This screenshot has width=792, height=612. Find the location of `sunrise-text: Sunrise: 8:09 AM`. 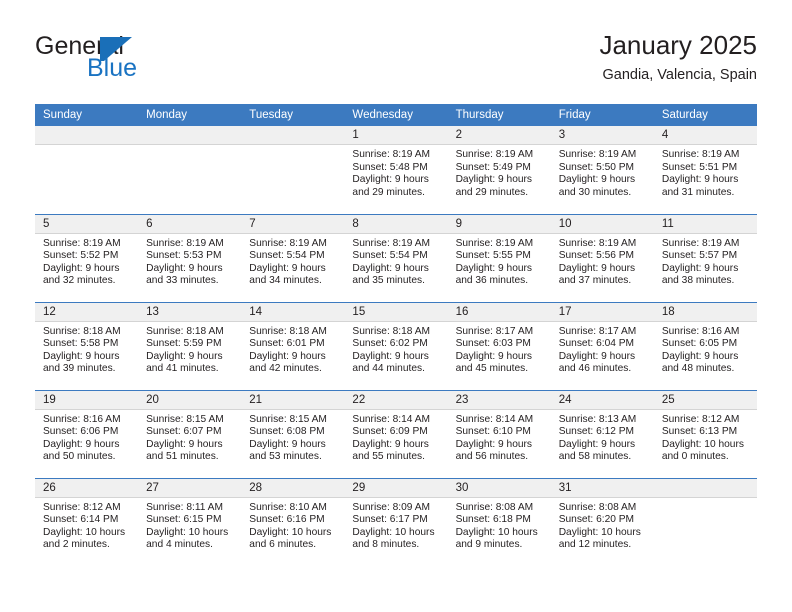

sunrise-text: Sunrise: 8:09 AM is located at coordinates (391, 507).